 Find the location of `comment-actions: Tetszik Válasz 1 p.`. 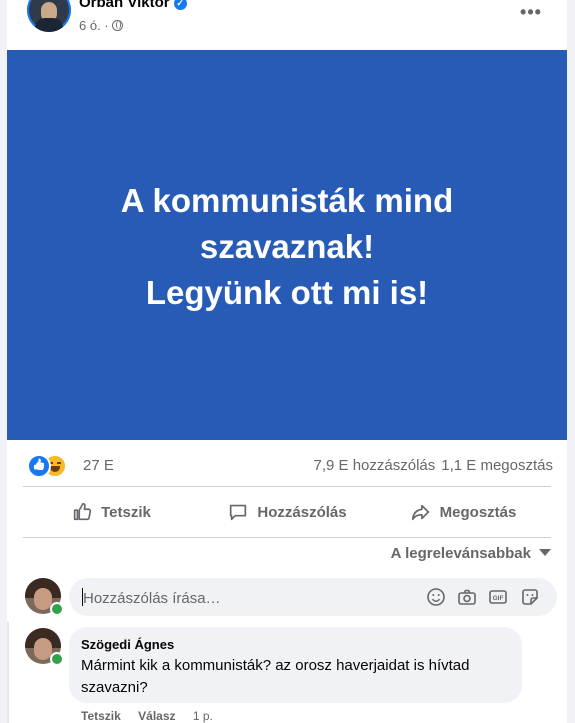

comment-actions: Tetszik Válasz 1 p. is located at coordinates (154, 716).